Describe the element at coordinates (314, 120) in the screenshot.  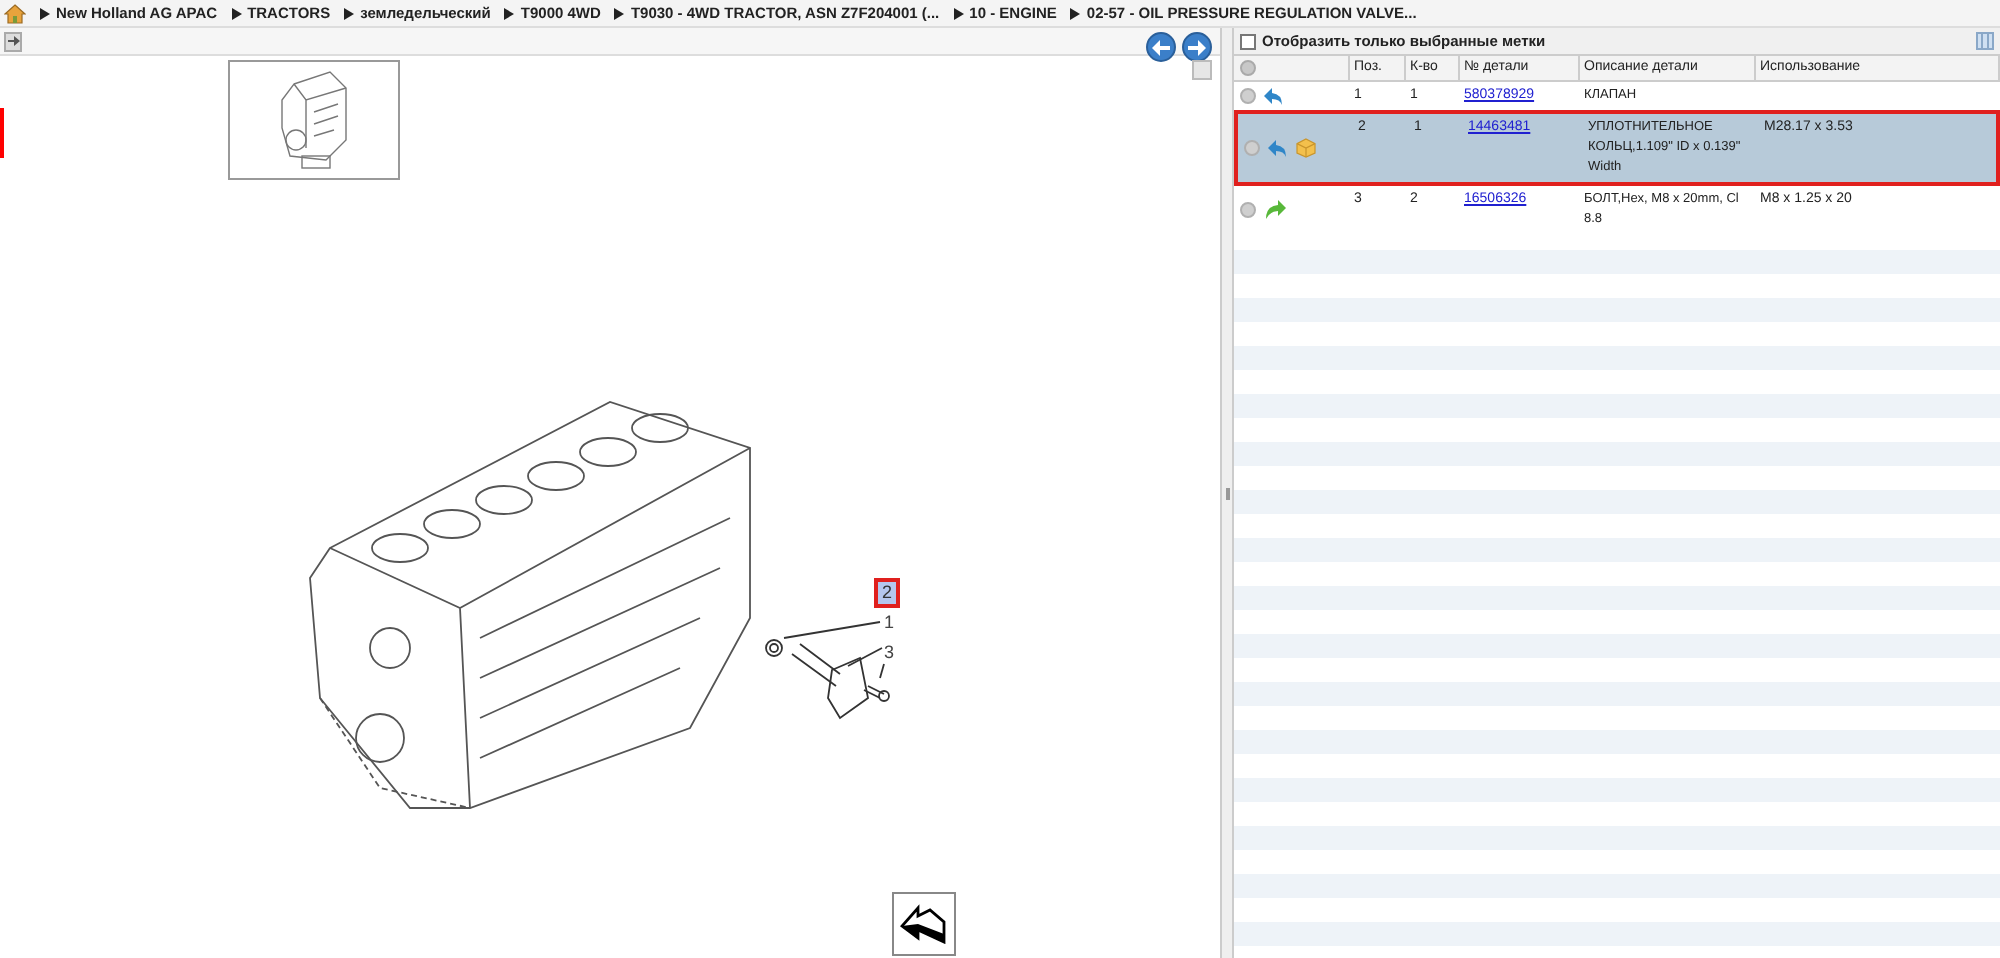
I see `thumbnail-frame` at that location.